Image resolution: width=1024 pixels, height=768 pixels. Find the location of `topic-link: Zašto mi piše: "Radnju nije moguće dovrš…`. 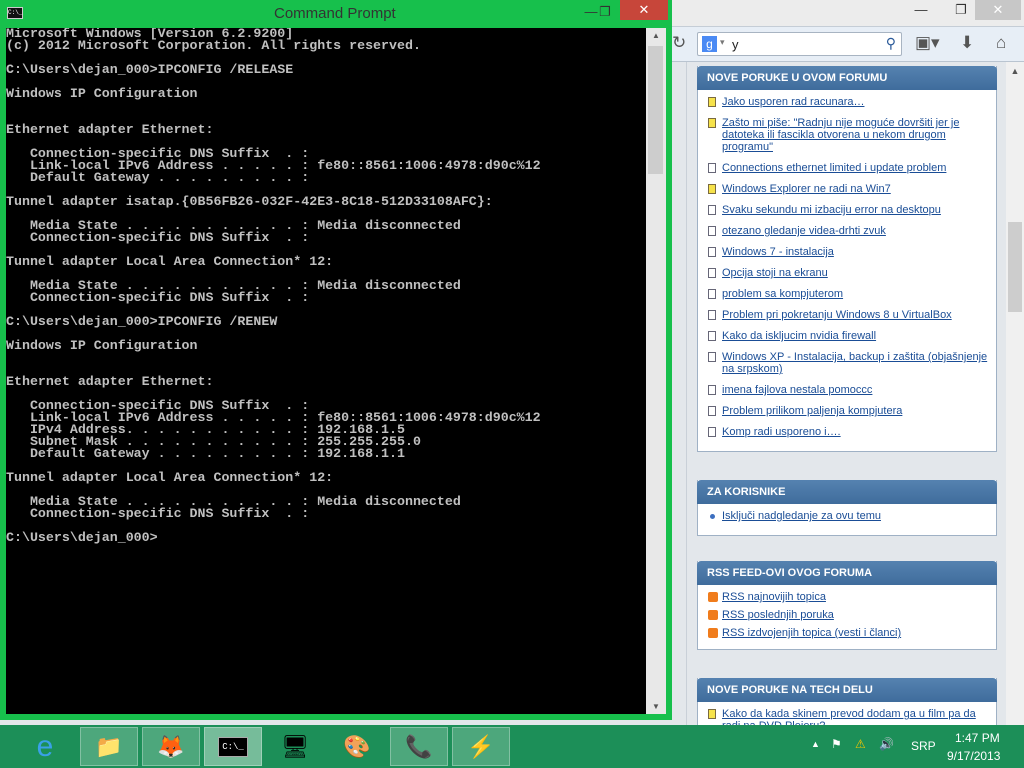

topic-link: Zašto mi piše: "Radnju nije moguće dovrš… is located at coordinates (840, 135).